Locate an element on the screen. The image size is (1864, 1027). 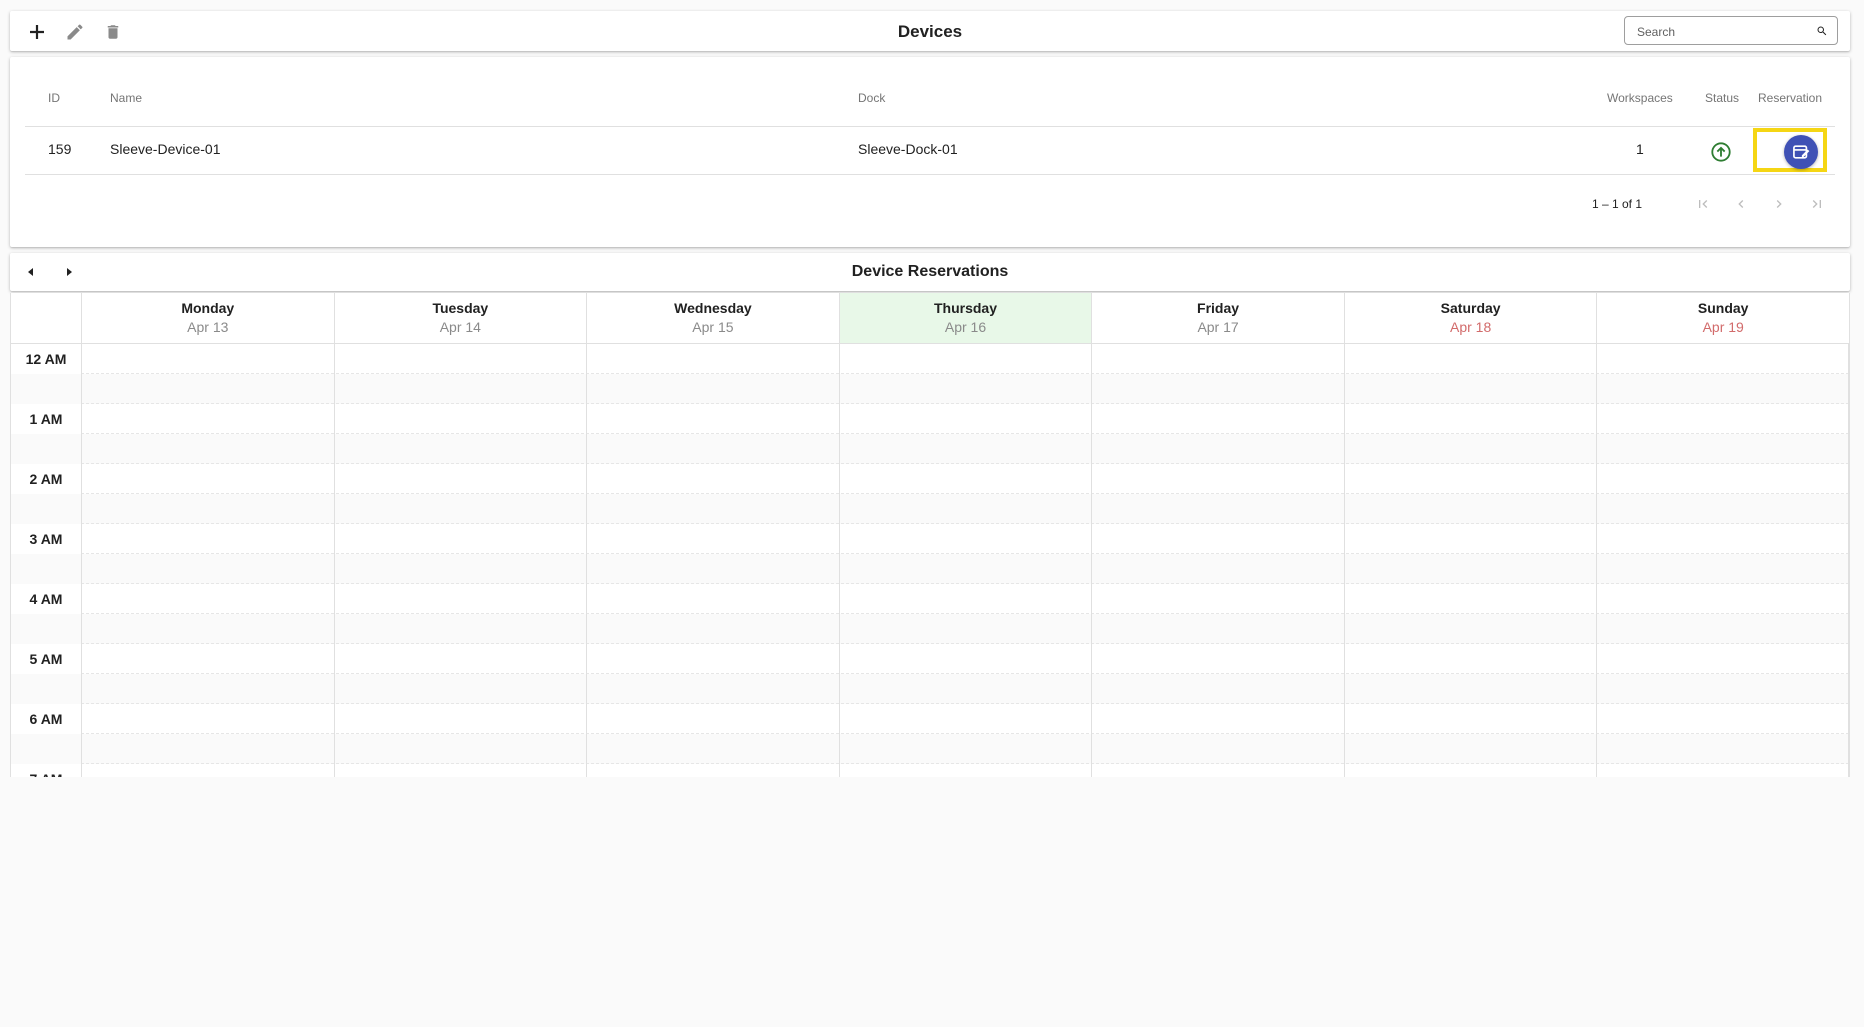
day-name: Thursday is located at coordinates (965, 308).